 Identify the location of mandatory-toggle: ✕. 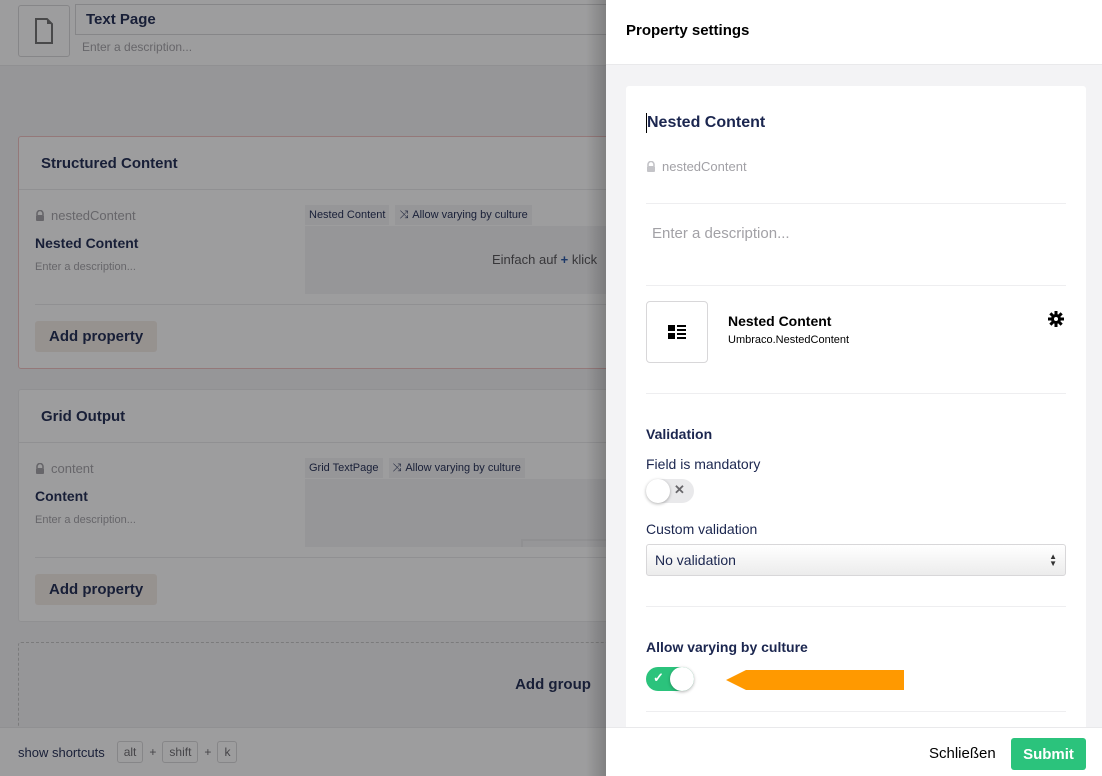
(670, 491).